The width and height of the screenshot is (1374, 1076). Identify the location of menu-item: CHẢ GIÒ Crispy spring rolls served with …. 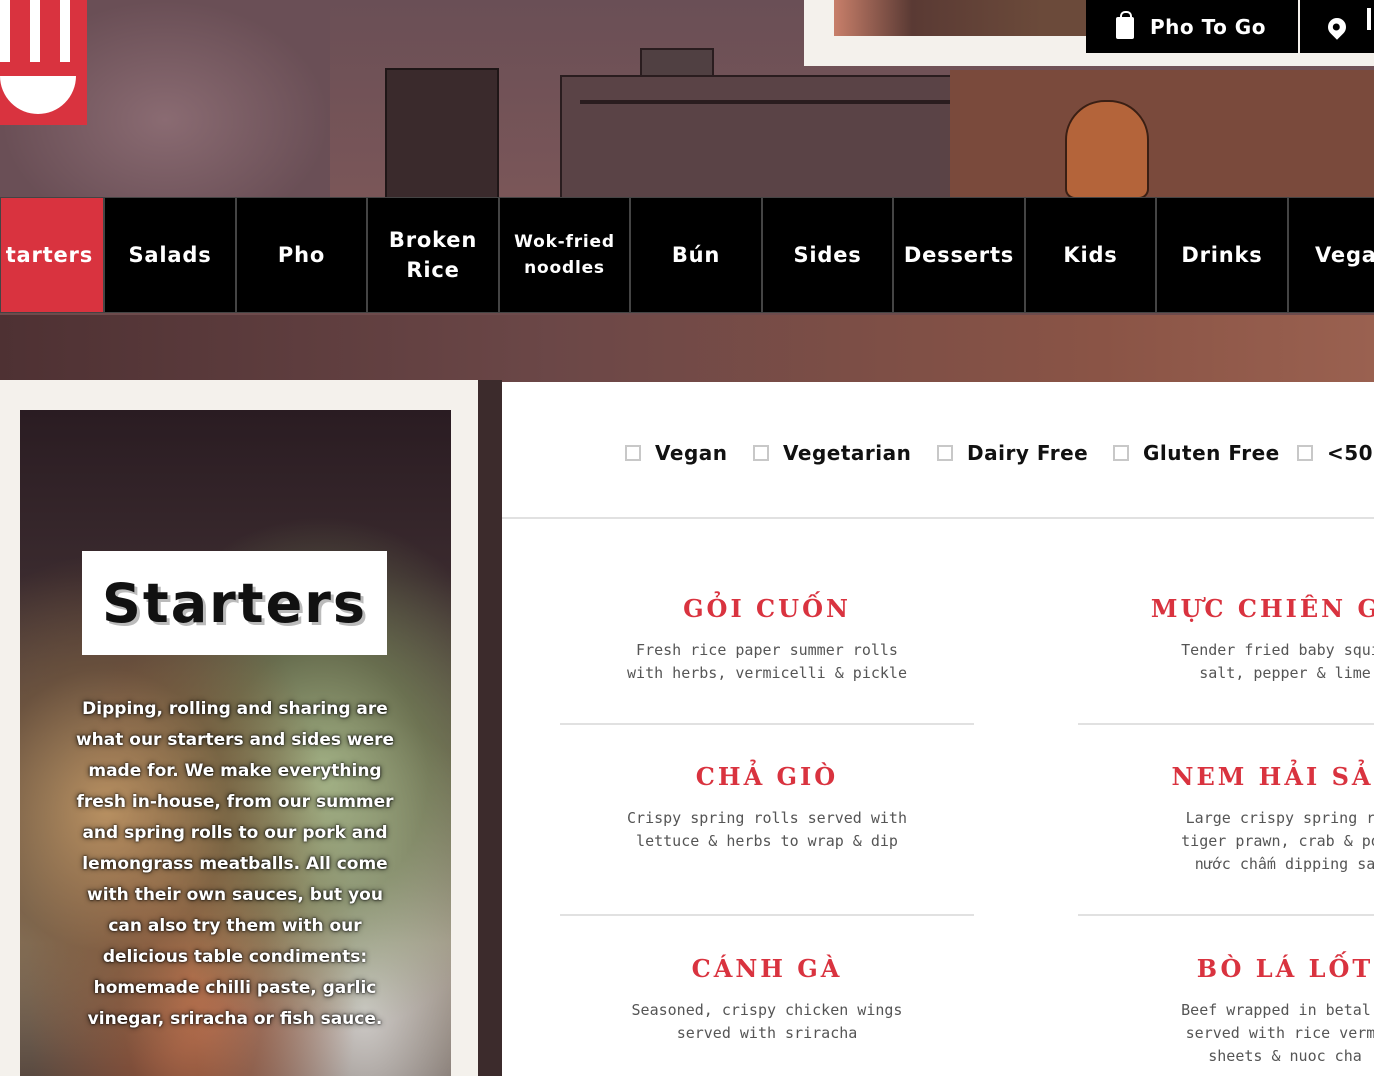
(767, 807).